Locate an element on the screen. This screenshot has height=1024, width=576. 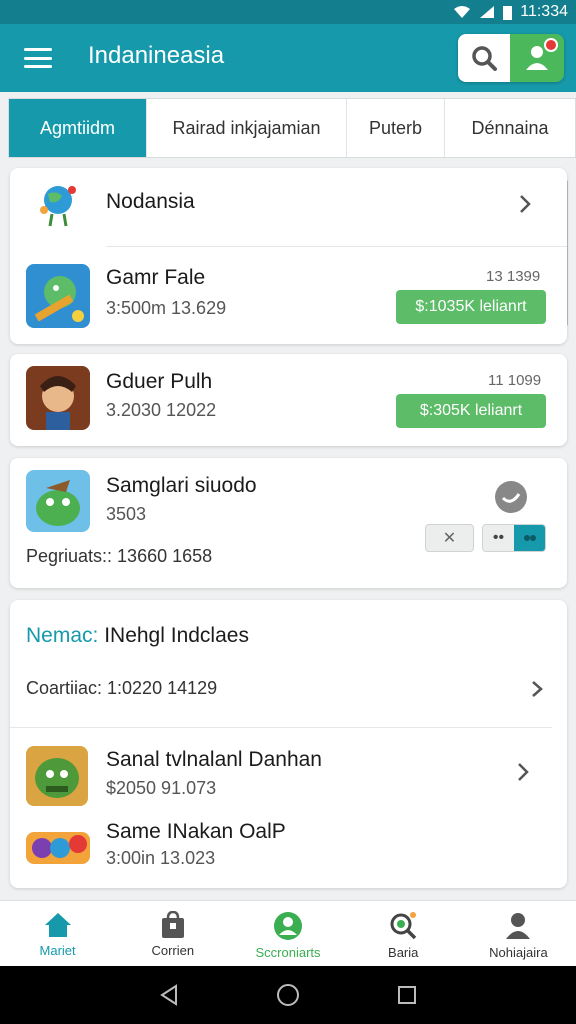
close-button: ✕ is located at coordinates (449, 538).